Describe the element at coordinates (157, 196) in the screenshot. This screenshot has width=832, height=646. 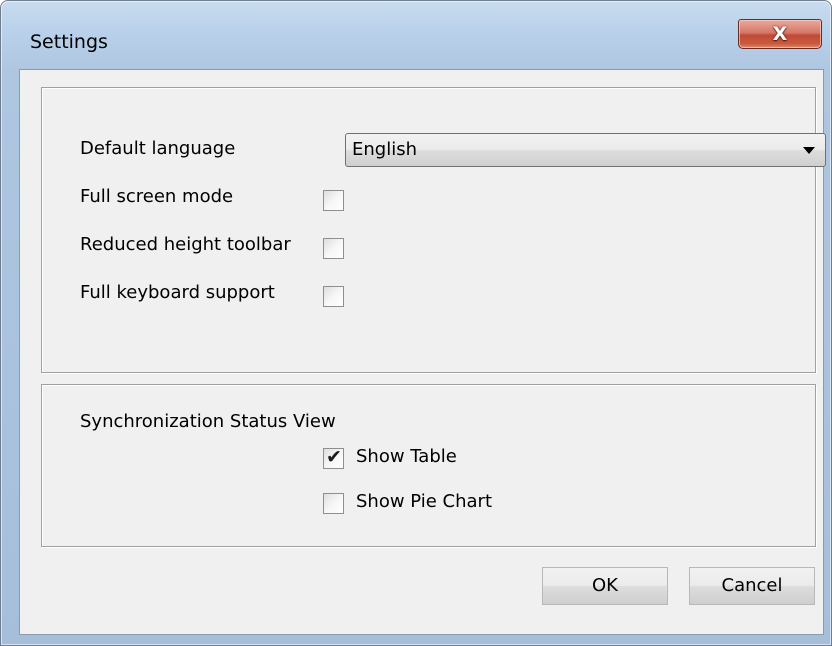
I see `full-screen-mode-label: Full screen mode` at that location.